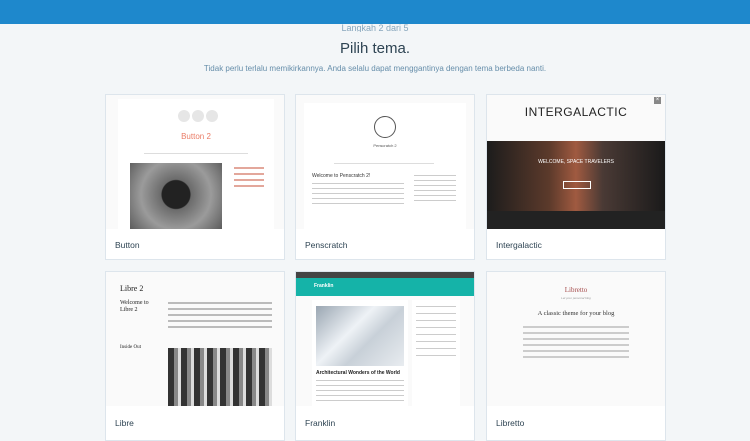 The height and width of the screenshot is (441, 750). What do you see at coordinates (134, 306) in the screenshot?
I see `preview-welcome: Welcome to Libre 2` at bounding box center [134, 306].